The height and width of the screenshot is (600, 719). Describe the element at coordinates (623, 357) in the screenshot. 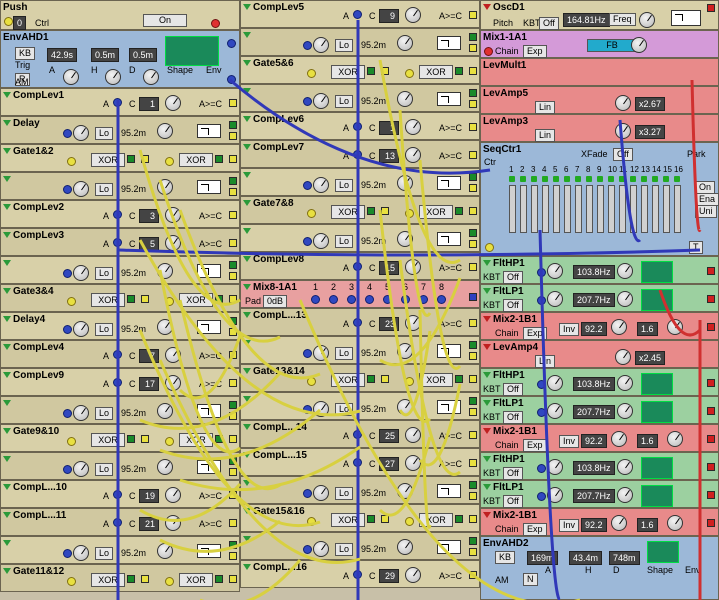

I see `gain-knob` at that location.